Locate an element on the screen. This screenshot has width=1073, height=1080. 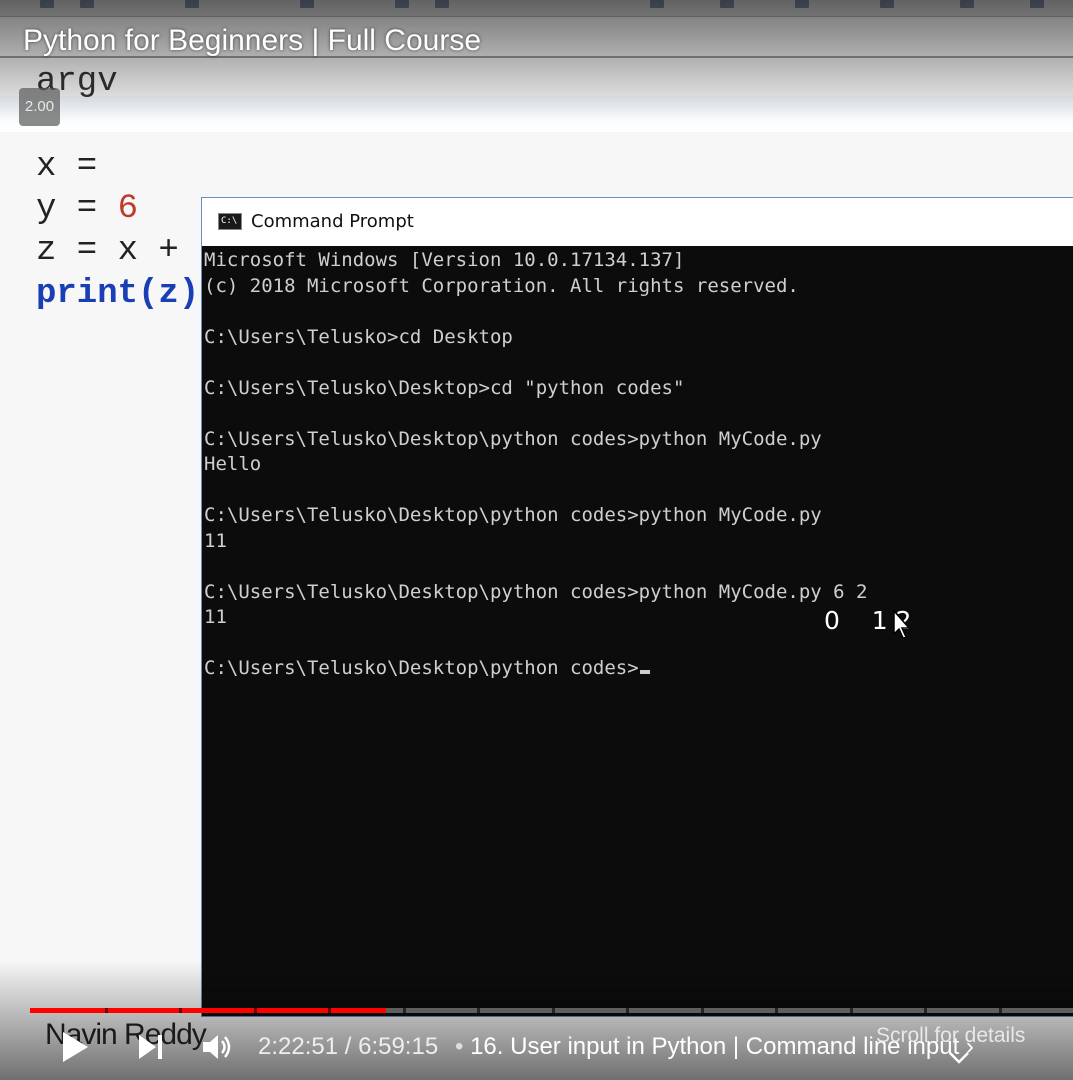
console-line: C:\Users\Telusko\Desktop\python codes> is located at coordinates (638, 669).